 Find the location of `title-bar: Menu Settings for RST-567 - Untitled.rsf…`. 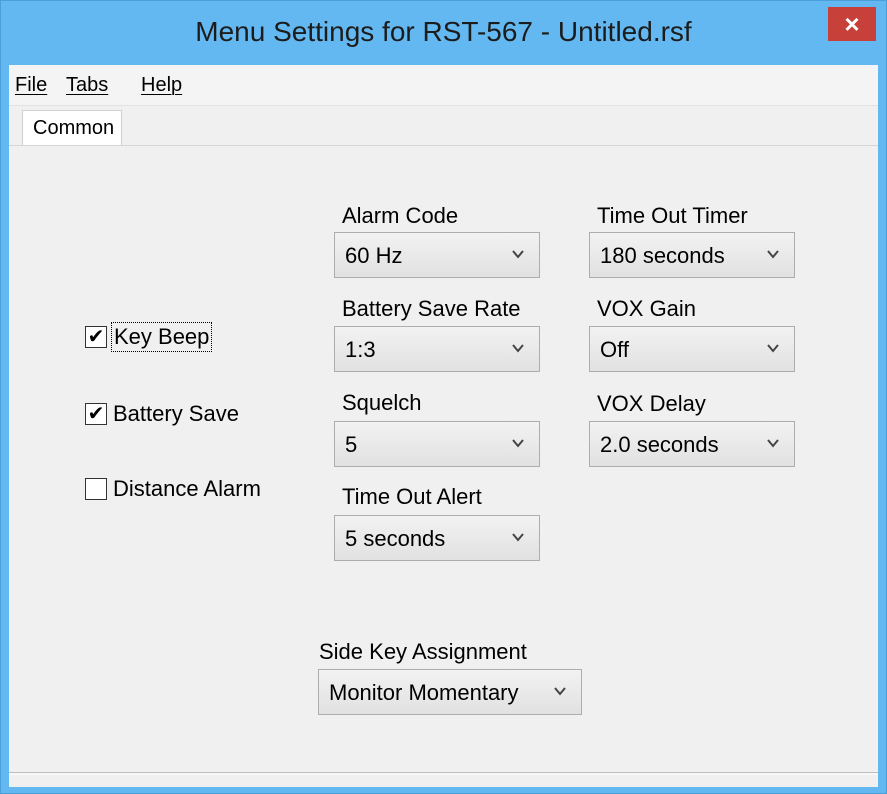

title-bar: Menu Settings for RST-567 - Untitled.rsf… is located at coordinates (443, 33).